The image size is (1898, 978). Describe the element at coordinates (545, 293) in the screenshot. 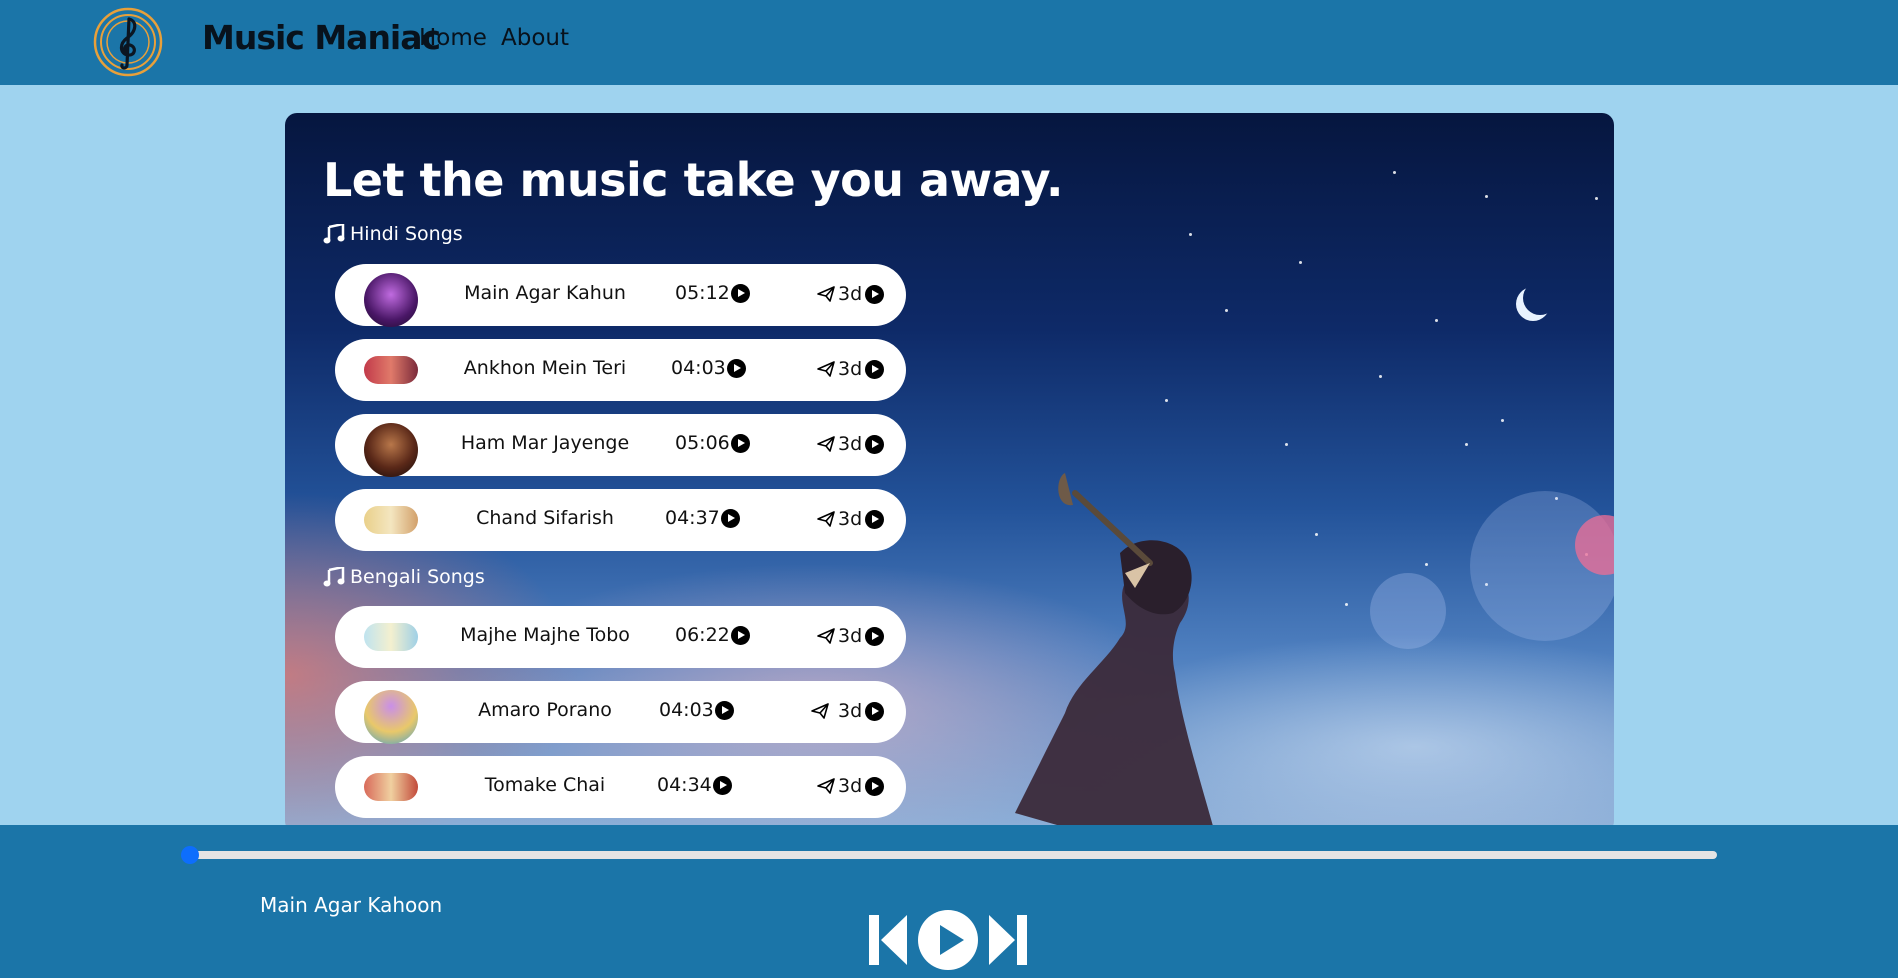

I see `song-title: Main Agar Kahun` at that location.